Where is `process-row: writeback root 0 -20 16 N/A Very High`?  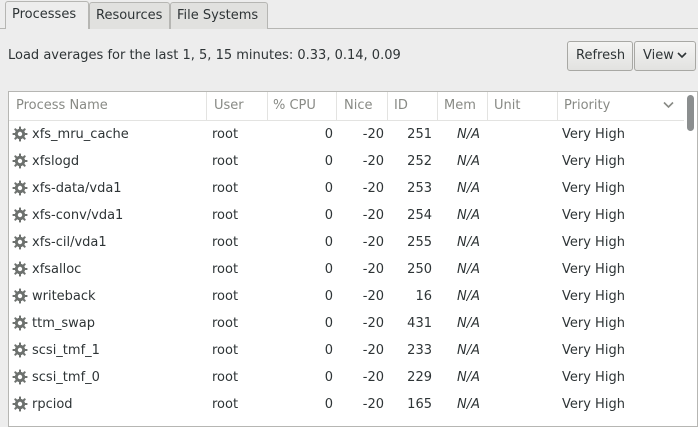
process-row: writeback root 0 -20 16 N/A Very High is located at coordinates (353, 297).